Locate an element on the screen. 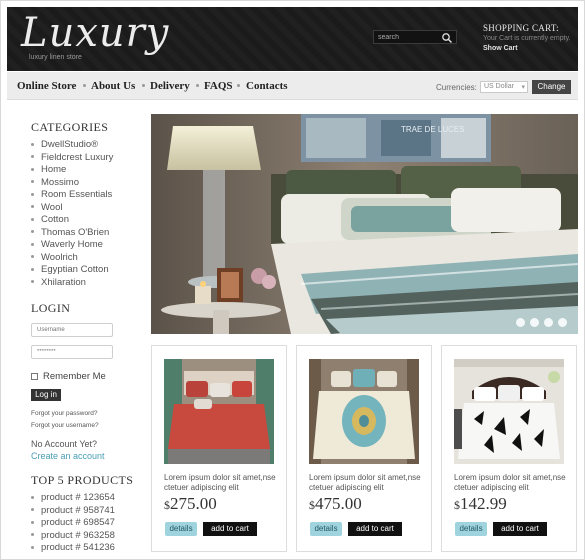 The width and height of the screenshot is (585, 560). currencies-label: Currencies: is located at coordinates (456, 87).